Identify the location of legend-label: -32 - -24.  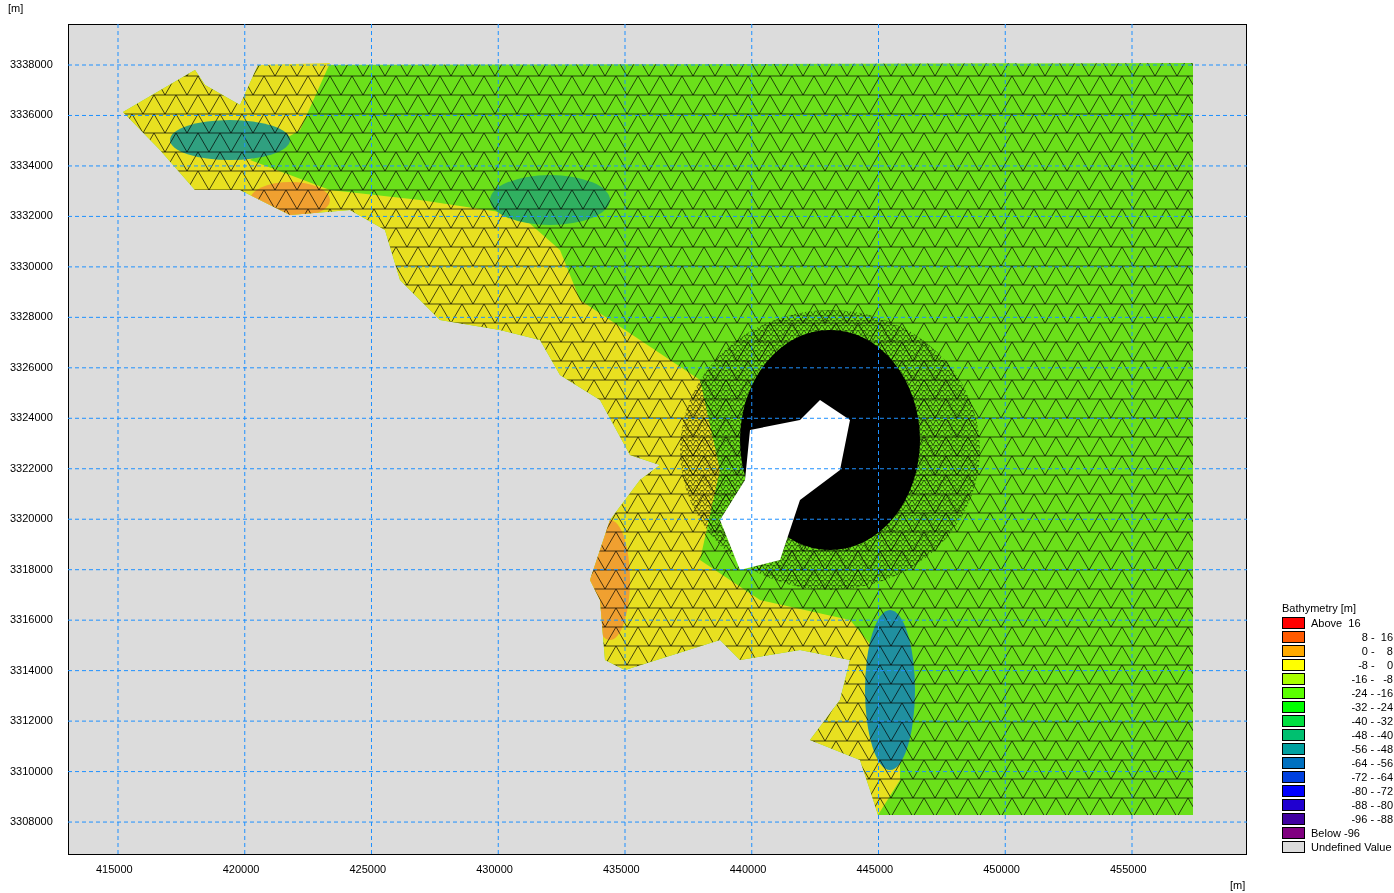
(1371, 707).